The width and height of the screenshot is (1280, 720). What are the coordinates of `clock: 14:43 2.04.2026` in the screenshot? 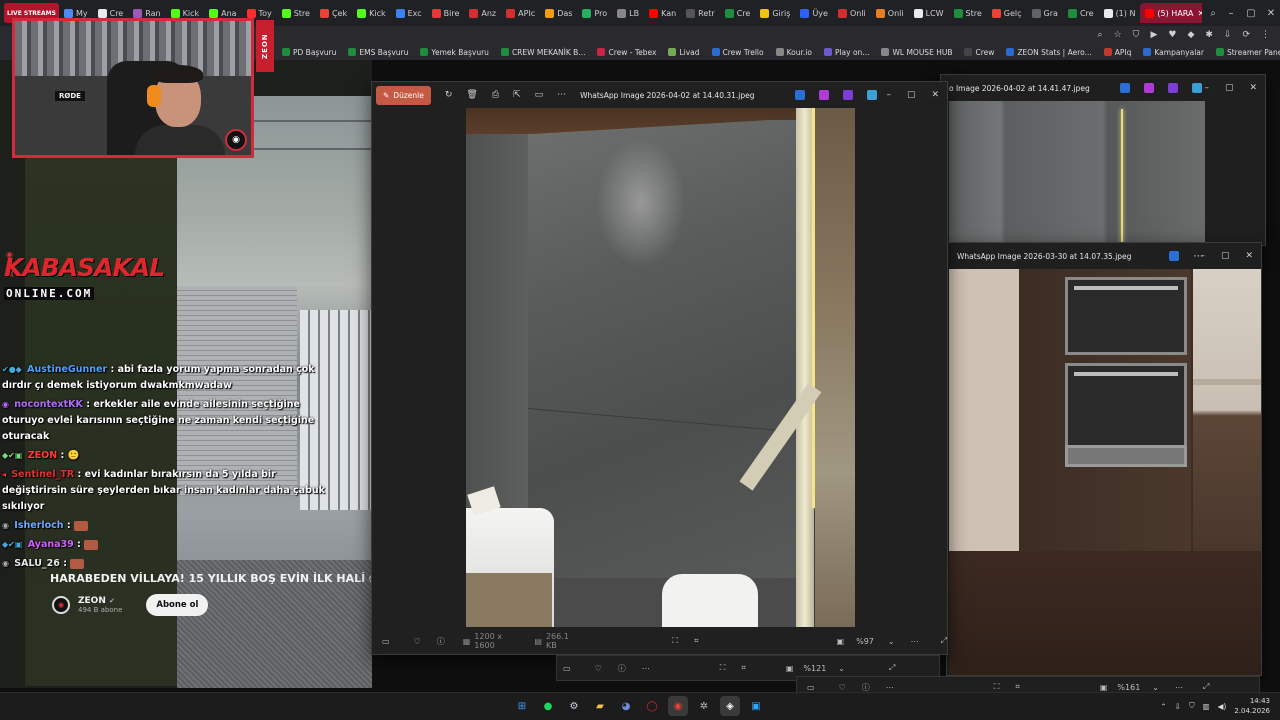 It's located at (1252, 706).